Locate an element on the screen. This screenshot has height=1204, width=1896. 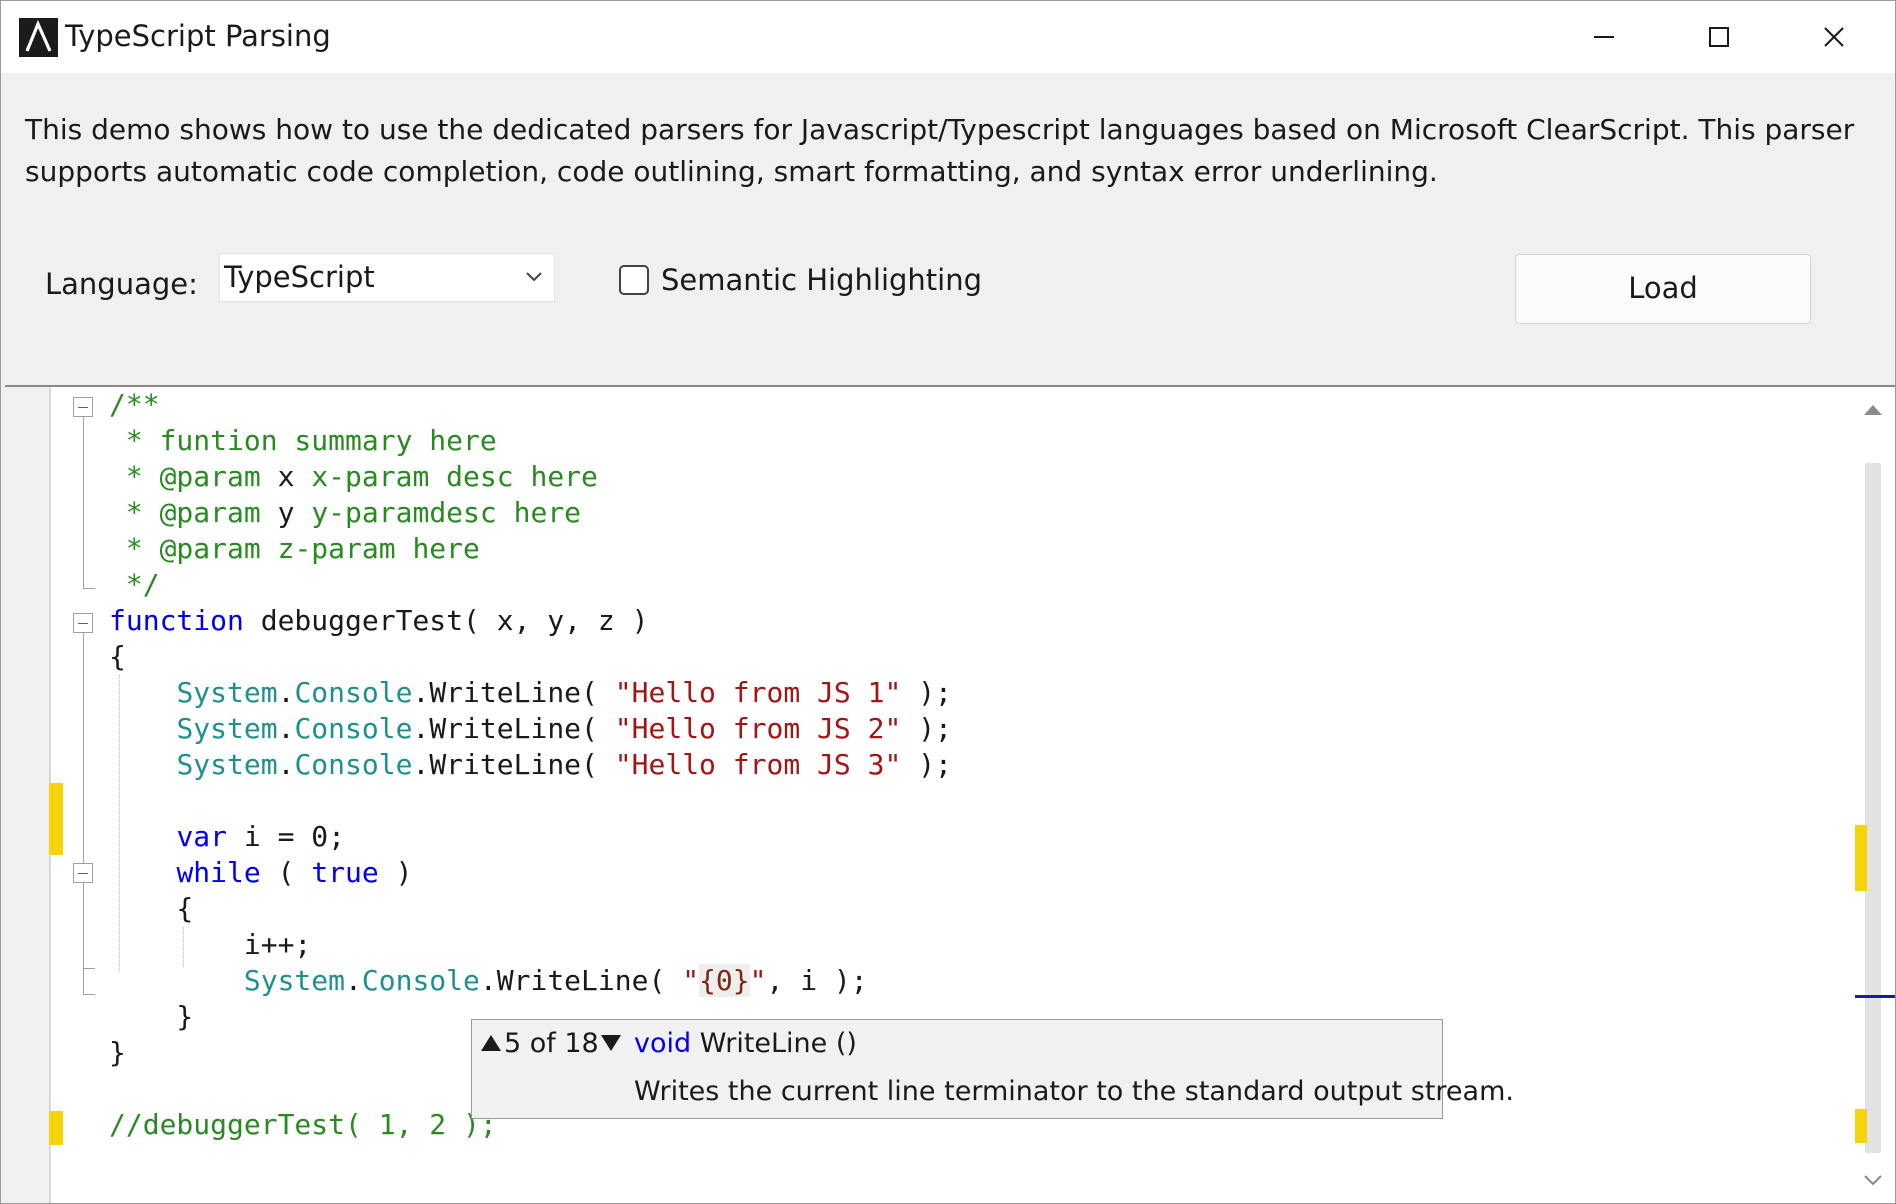
code-line: function debuggerTest( x, y, z ) is located at coordinates (969, 621).